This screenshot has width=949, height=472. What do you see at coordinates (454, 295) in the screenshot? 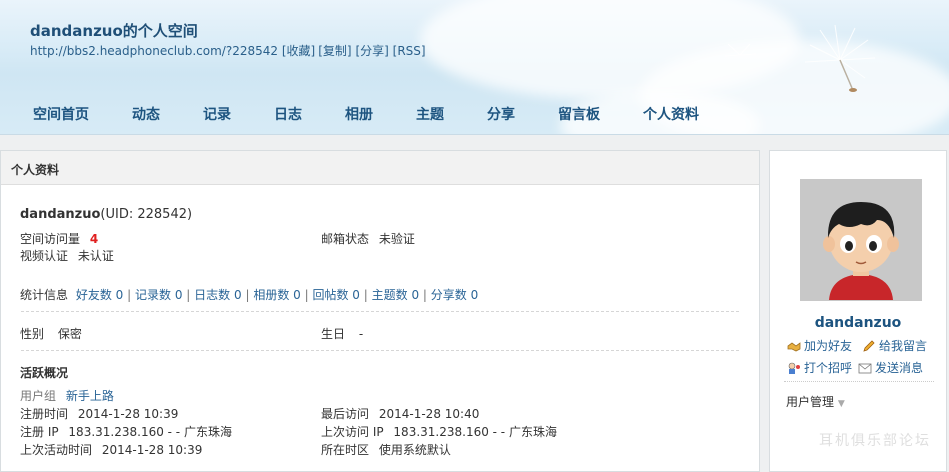
I see `stat-shares: 分享数 0` at bounding box center [454, 295].